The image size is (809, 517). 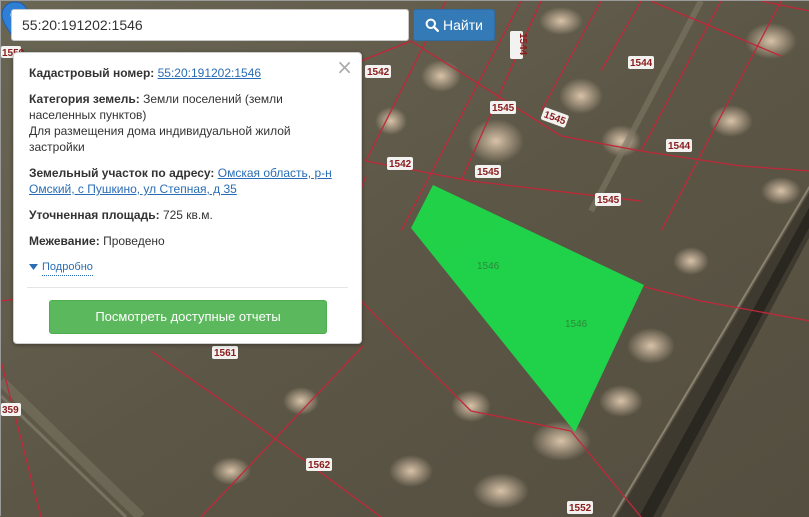 I want to click on parcel-label: 1562, so click(x=319, y=465).